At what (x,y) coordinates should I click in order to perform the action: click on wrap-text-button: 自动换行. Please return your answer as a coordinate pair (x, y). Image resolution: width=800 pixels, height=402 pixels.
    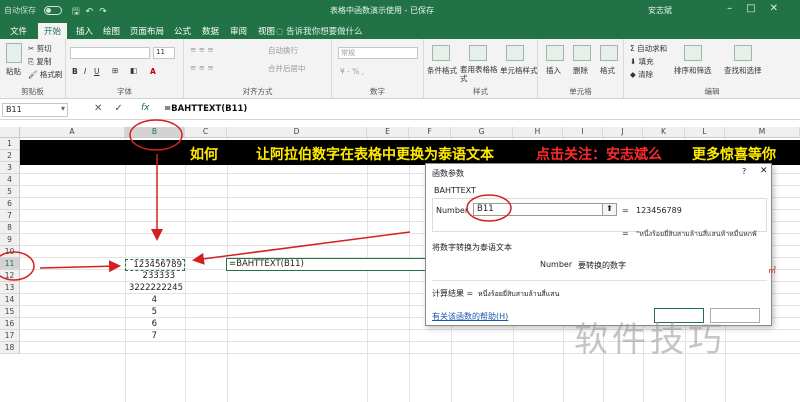
    Looking at the image, I should click on (283, 50).